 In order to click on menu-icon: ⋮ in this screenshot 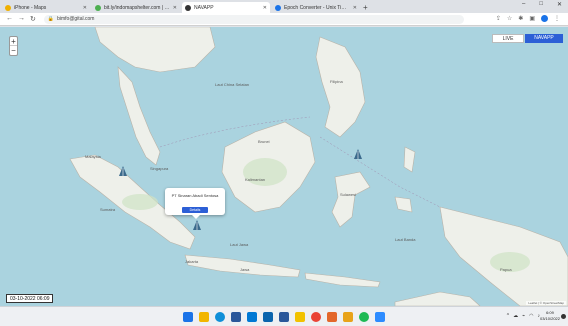, I will do `click(557, 18)`.